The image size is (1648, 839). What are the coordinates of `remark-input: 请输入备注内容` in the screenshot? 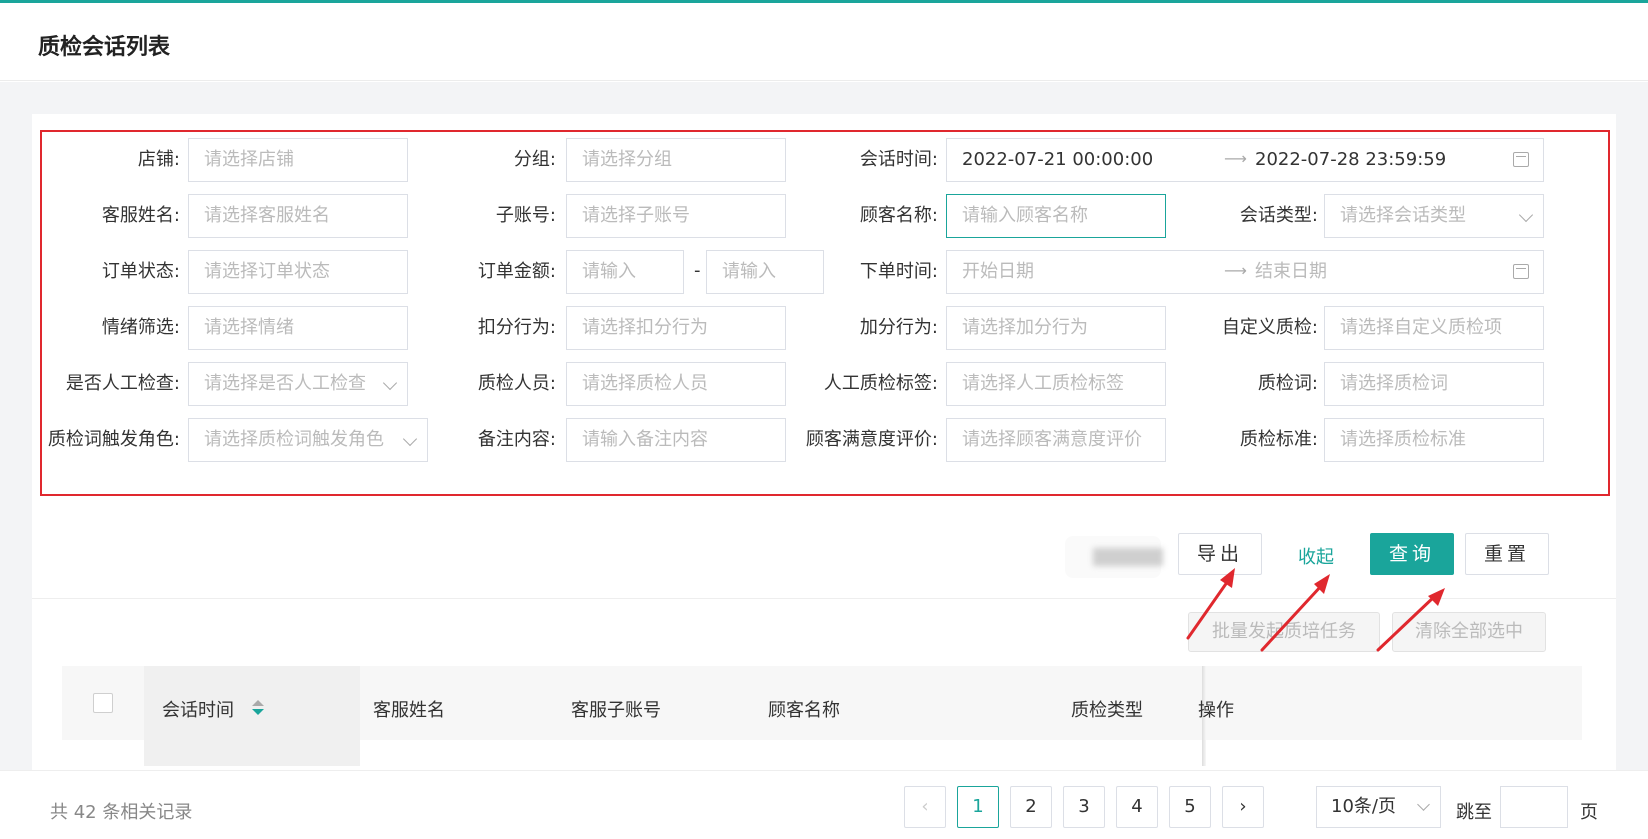 It's located at (676, 440).